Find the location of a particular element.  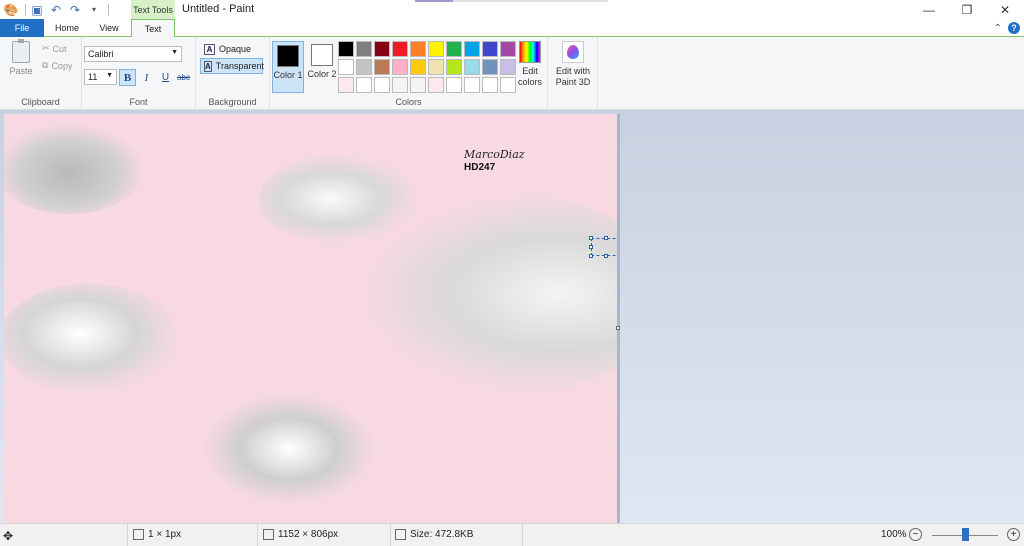

color1-button: Color 1 is located at coordinates (288, 67).